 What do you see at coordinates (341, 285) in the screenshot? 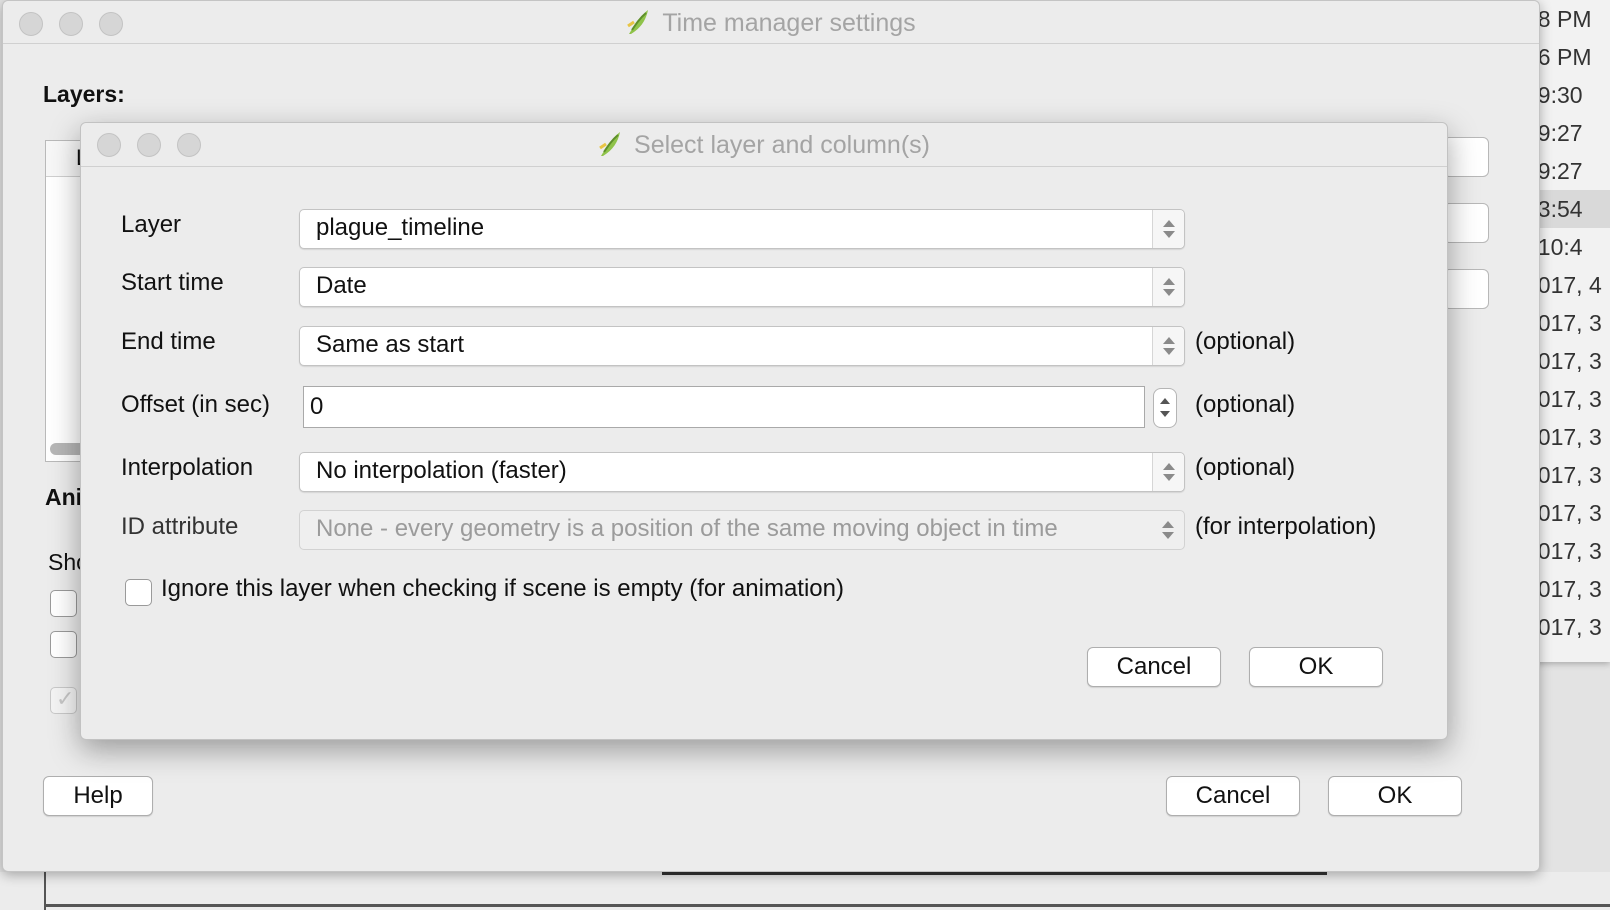
I see `start-time-select-value: Date` at bounding box center [341, 285].